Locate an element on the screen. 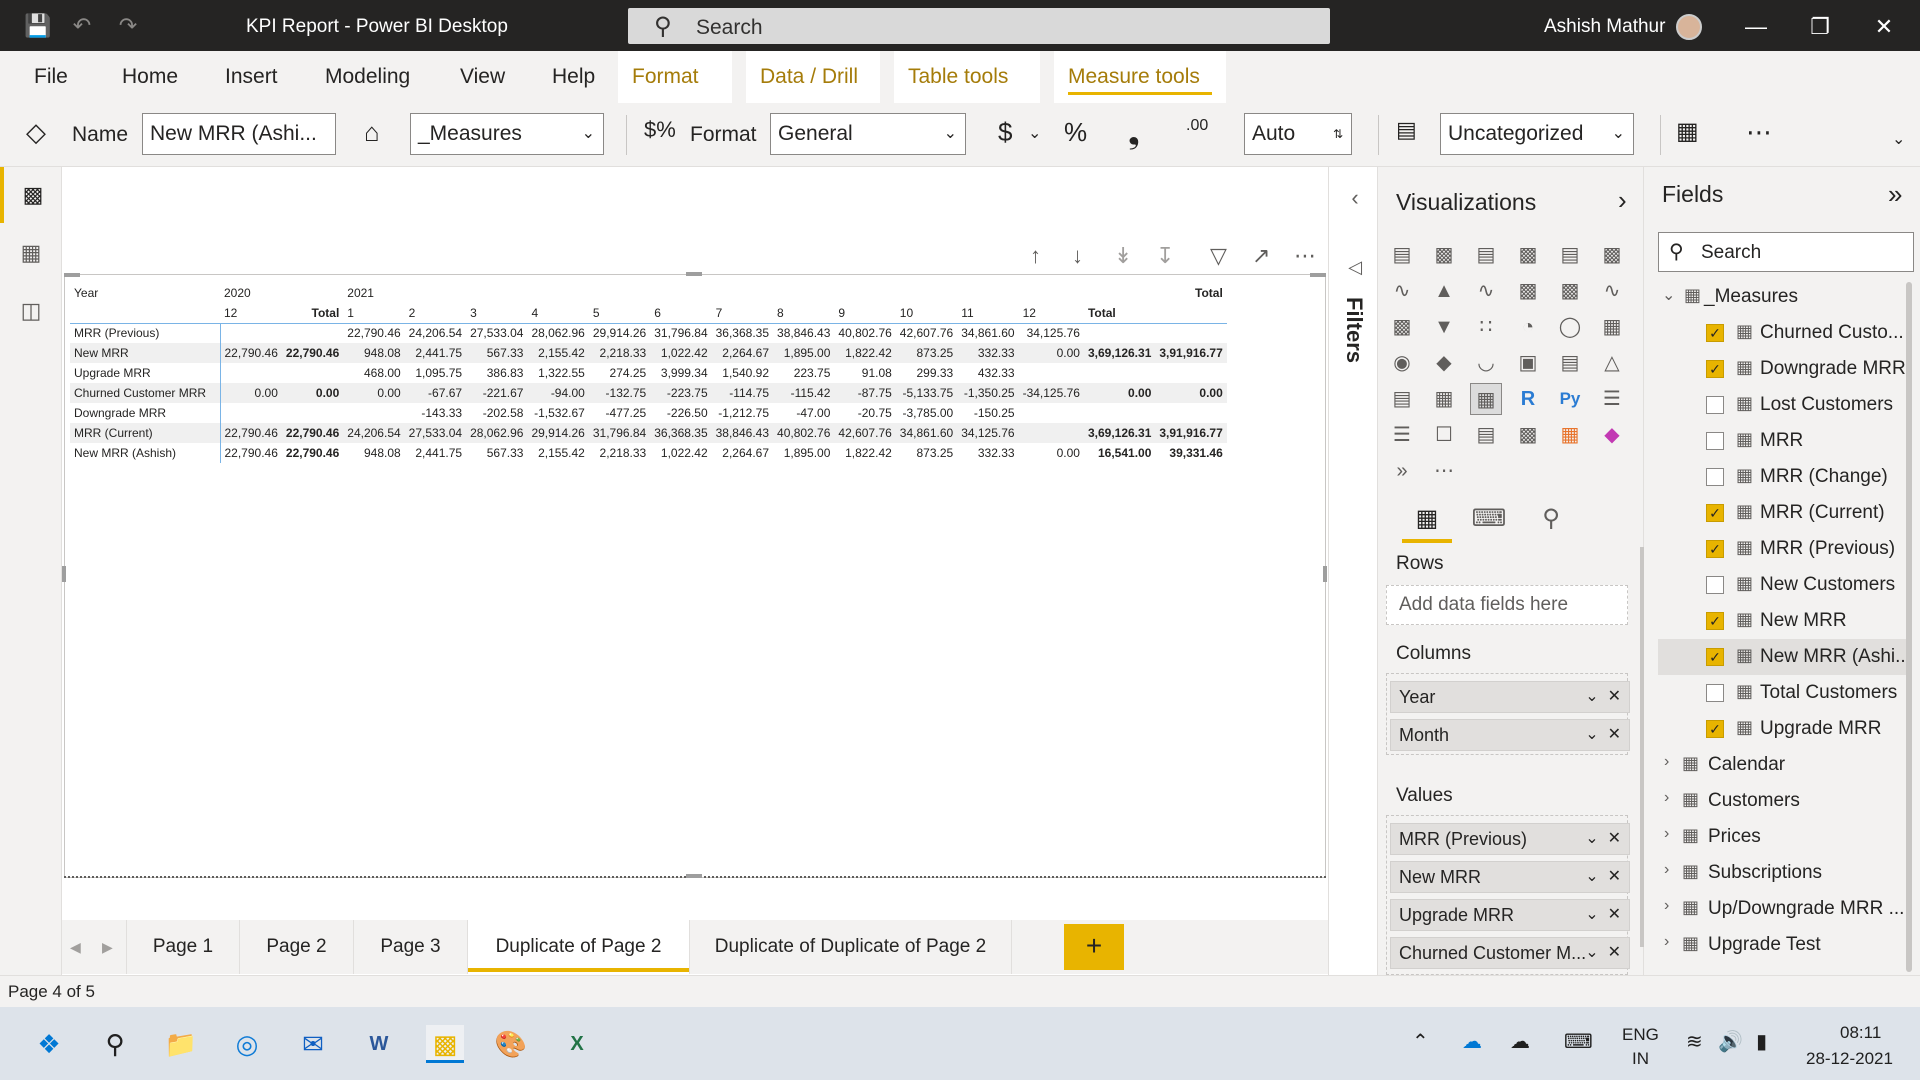 Image resolution: width=1920 pixels, height=1080 pixels. chevron-down-icon: ⌄ is located at coordinates (1668, 295).